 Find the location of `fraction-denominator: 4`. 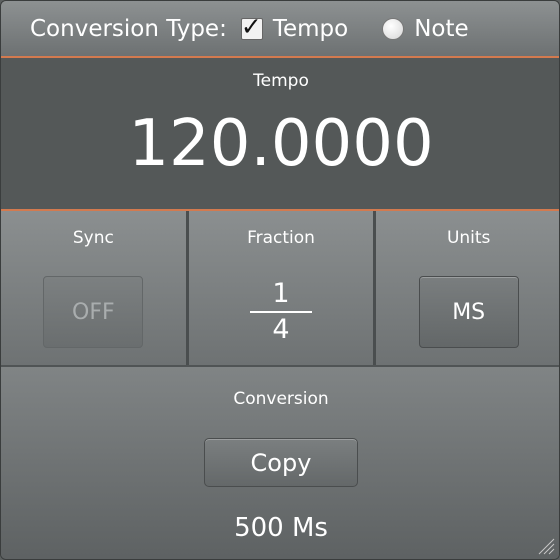

fraction-denominator: 4 is located at coordinates (281, 330).